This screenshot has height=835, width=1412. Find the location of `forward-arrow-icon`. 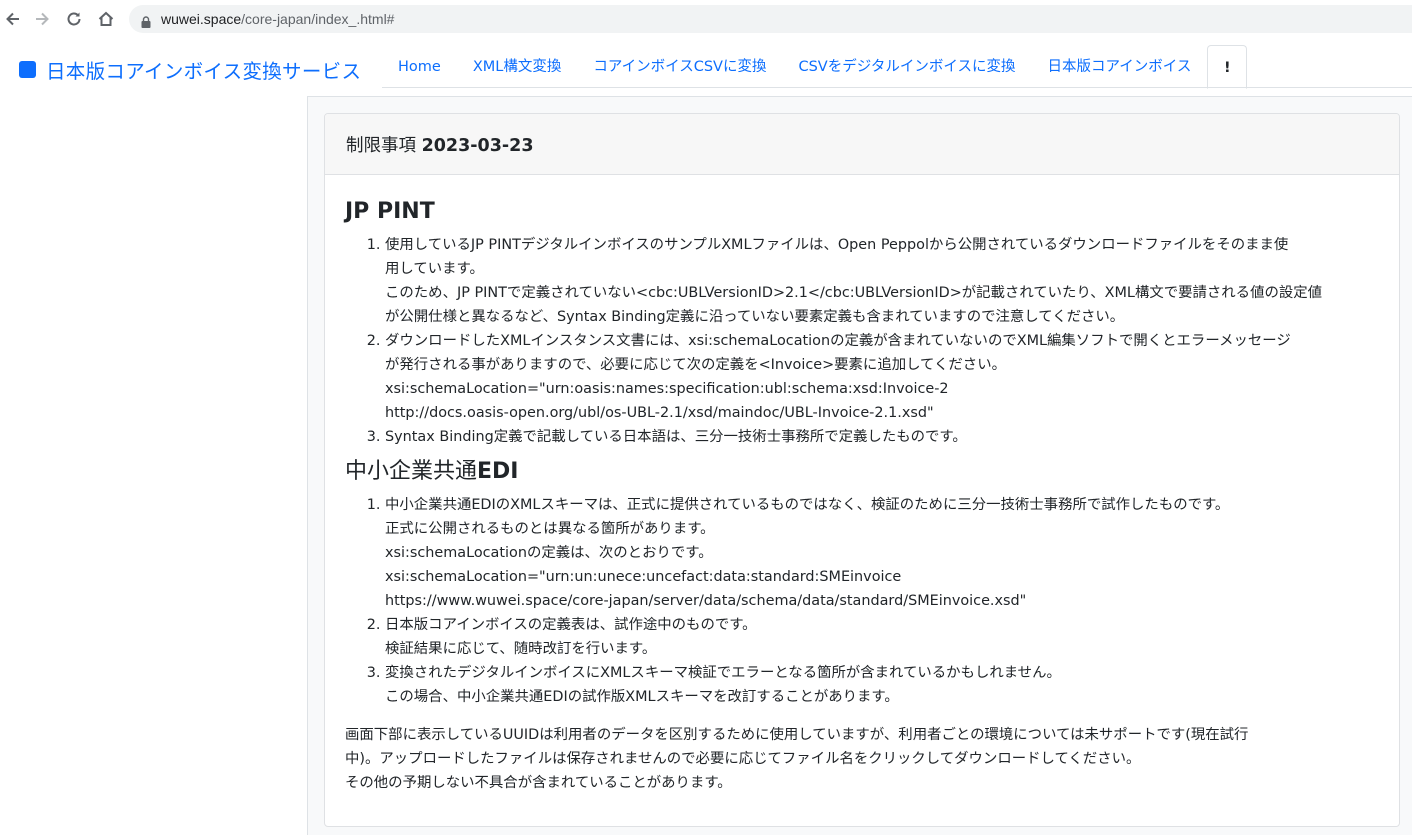

forward-arrow-icon is located at coordinates (42, 19).